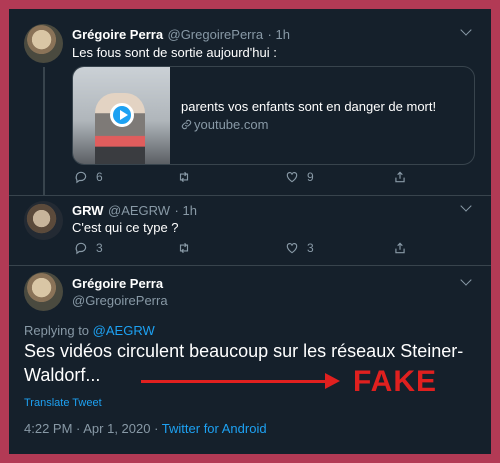 This screenshot has width=500, height=463. Describe the element at coordinates (63, 403) in the screenshot. I see `translate-tweet-link: Translate Tweet` at that location.